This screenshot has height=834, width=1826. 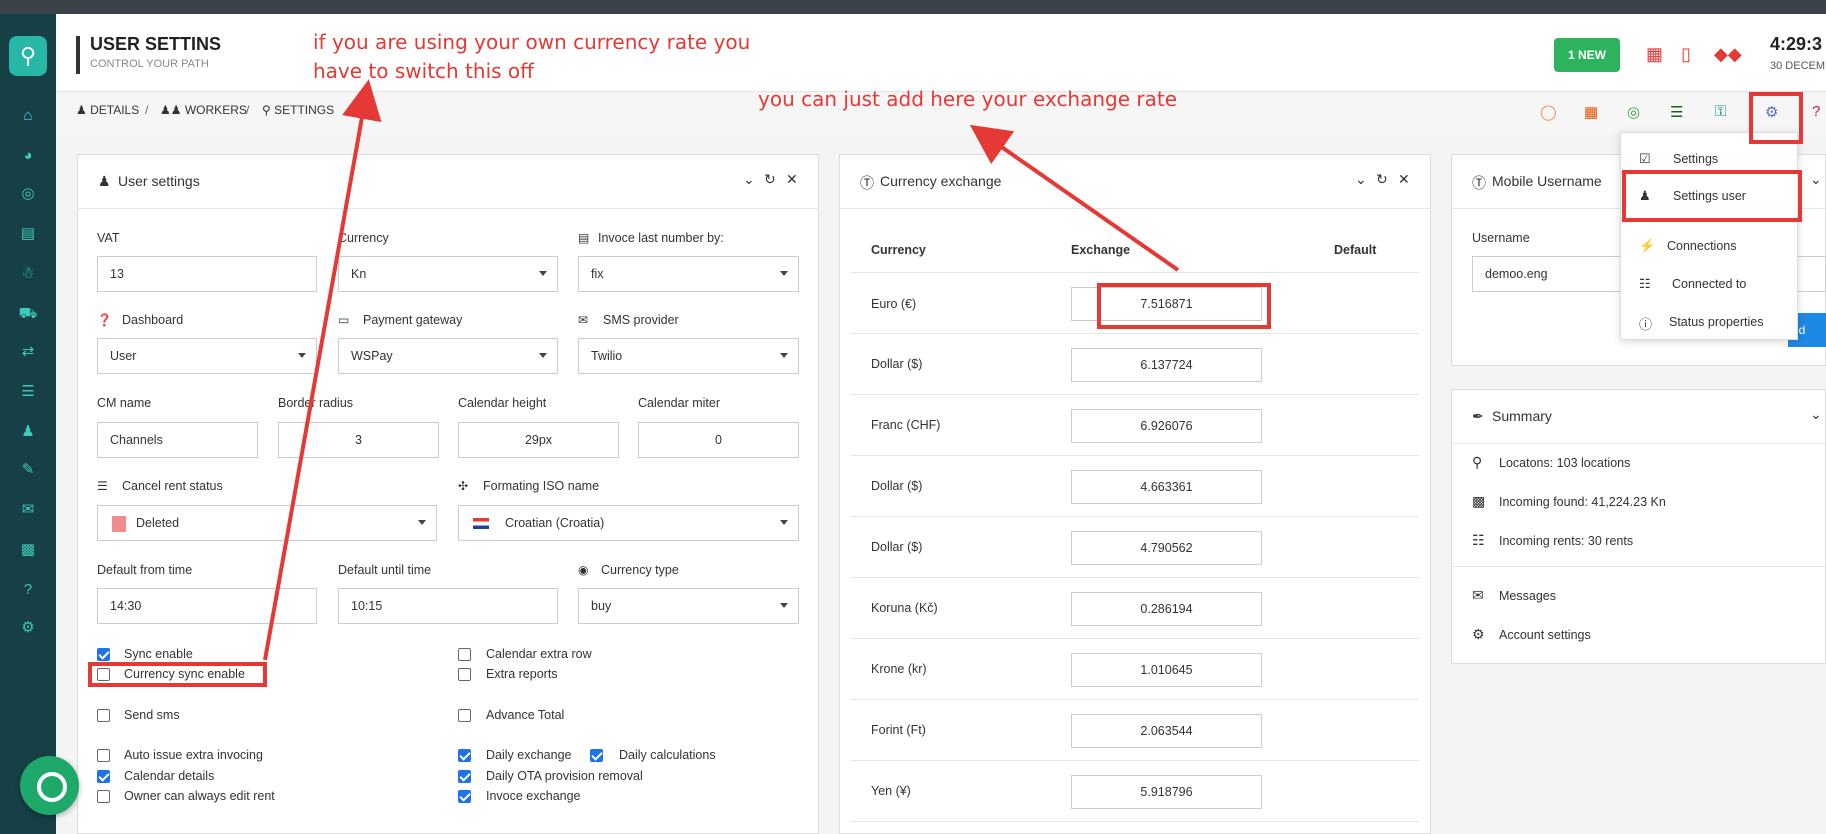 What do you see at coordinates (322, 370) in the screenshot?
I see `arrow-to-switch-note` at bounding box center [322, 370].